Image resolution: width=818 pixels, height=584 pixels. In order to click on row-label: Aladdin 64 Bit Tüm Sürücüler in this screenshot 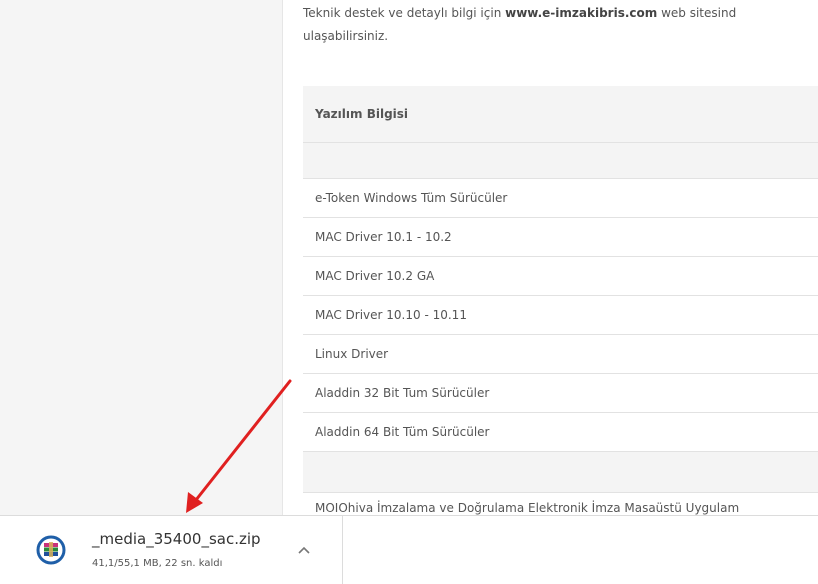, I will do `click(402, 432)`.